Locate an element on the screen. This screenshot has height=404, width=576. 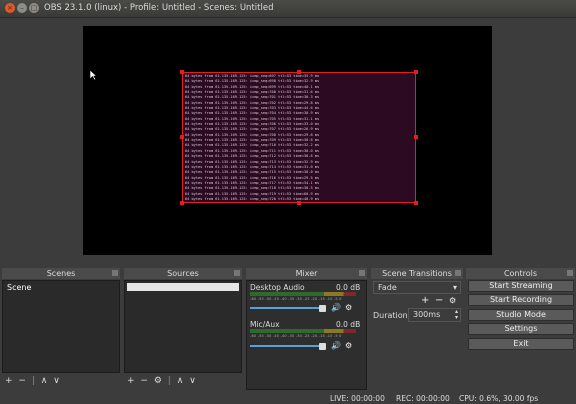
mic-aux-level: 0.0 dB is located at coordinates (348, 324).